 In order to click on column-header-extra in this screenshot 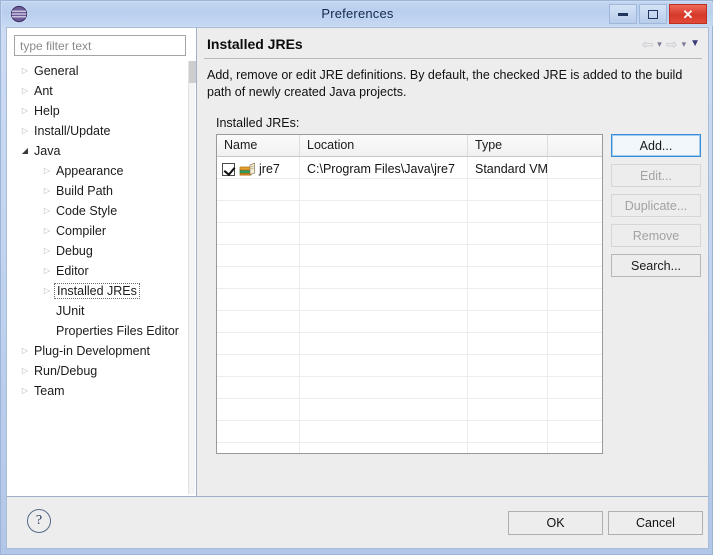, I will do `click(575, 145)`.